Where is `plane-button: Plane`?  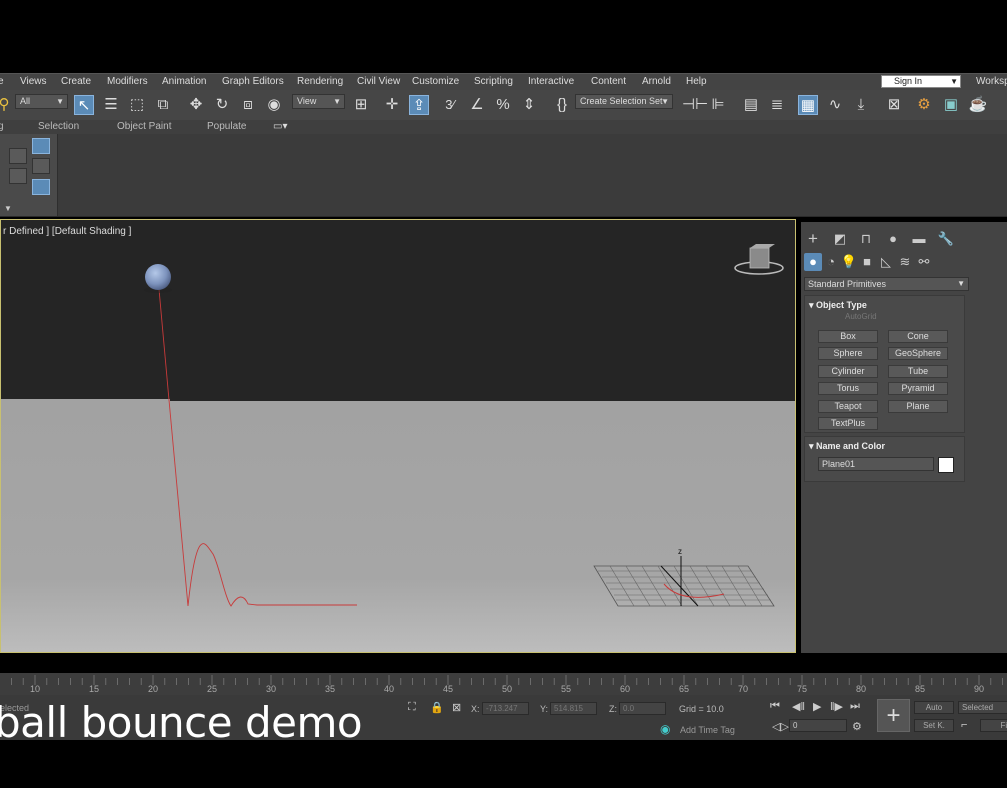
plane-button: Plane is located at coordinates (918, 406).